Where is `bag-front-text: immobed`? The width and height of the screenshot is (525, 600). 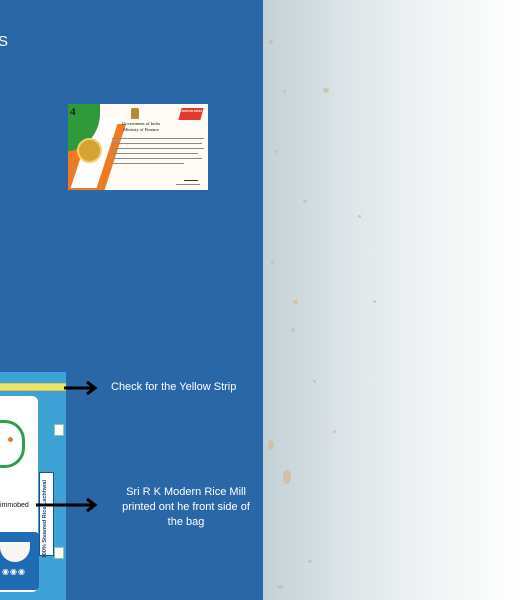
bag-front-text: immobed is located at coordinates (14, 505).